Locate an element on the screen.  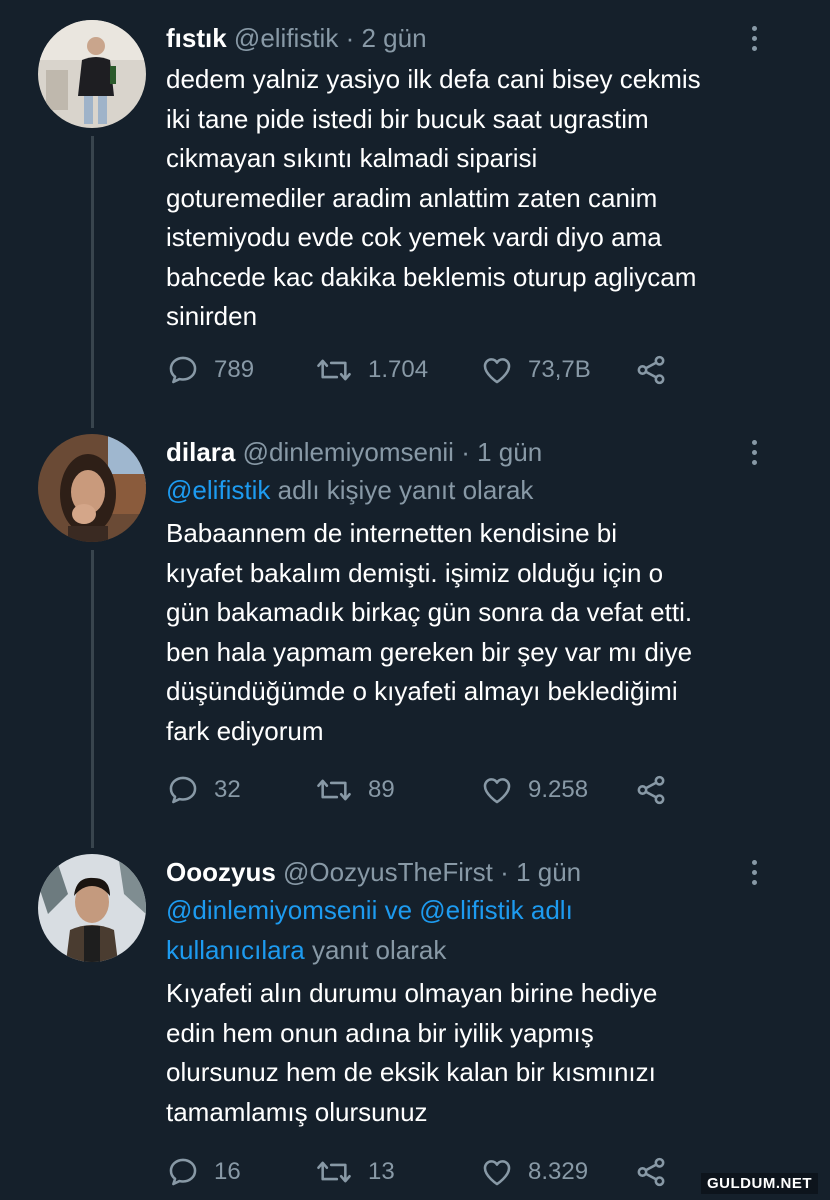
tweet-header: Ooozyus @OozyusTheFirst · 1 gün is located at coordinates (468, 872).